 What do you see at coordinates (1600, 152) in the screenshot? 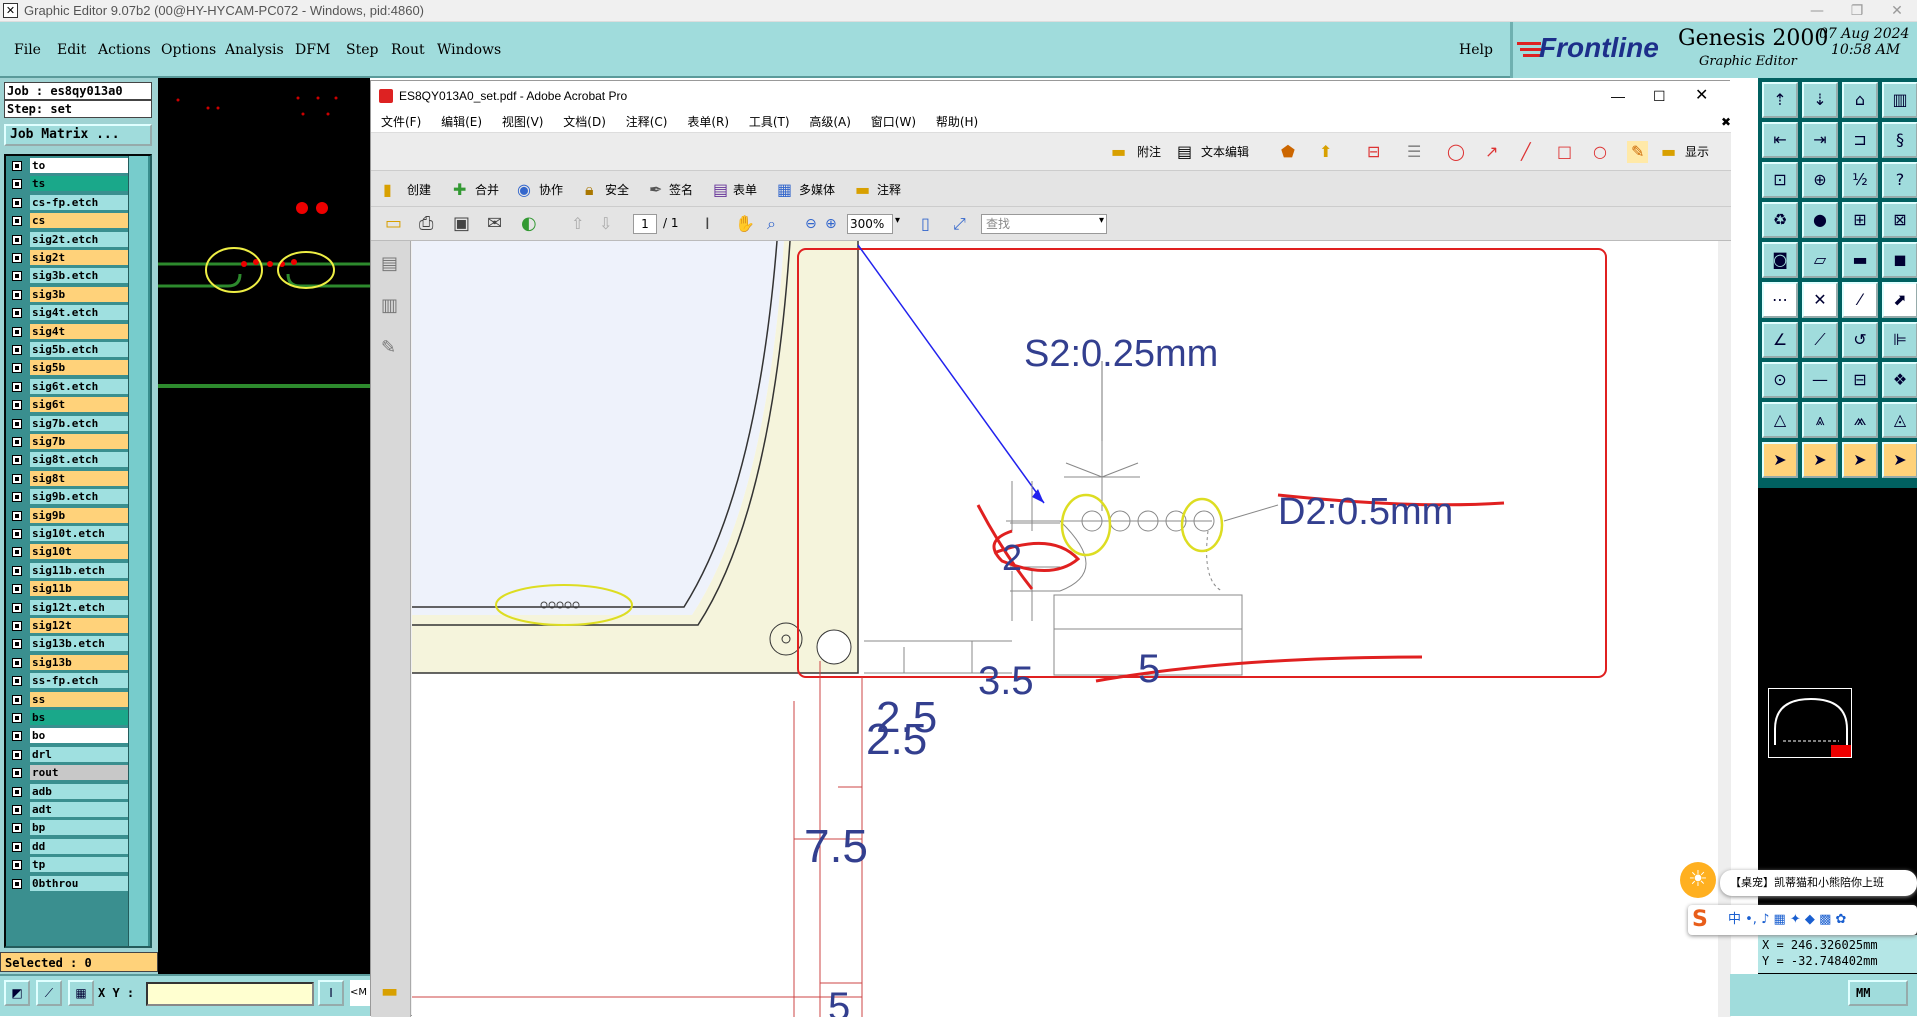
I see `oval-icon: ○` at bounding box center [1600, 152].